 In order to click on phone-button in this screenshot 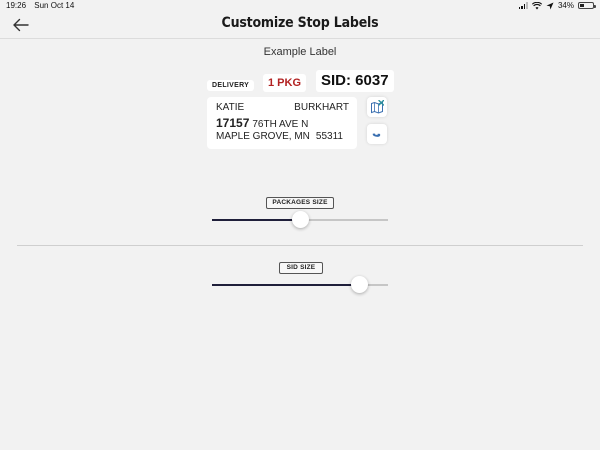, I will do `click(377, 134)`.